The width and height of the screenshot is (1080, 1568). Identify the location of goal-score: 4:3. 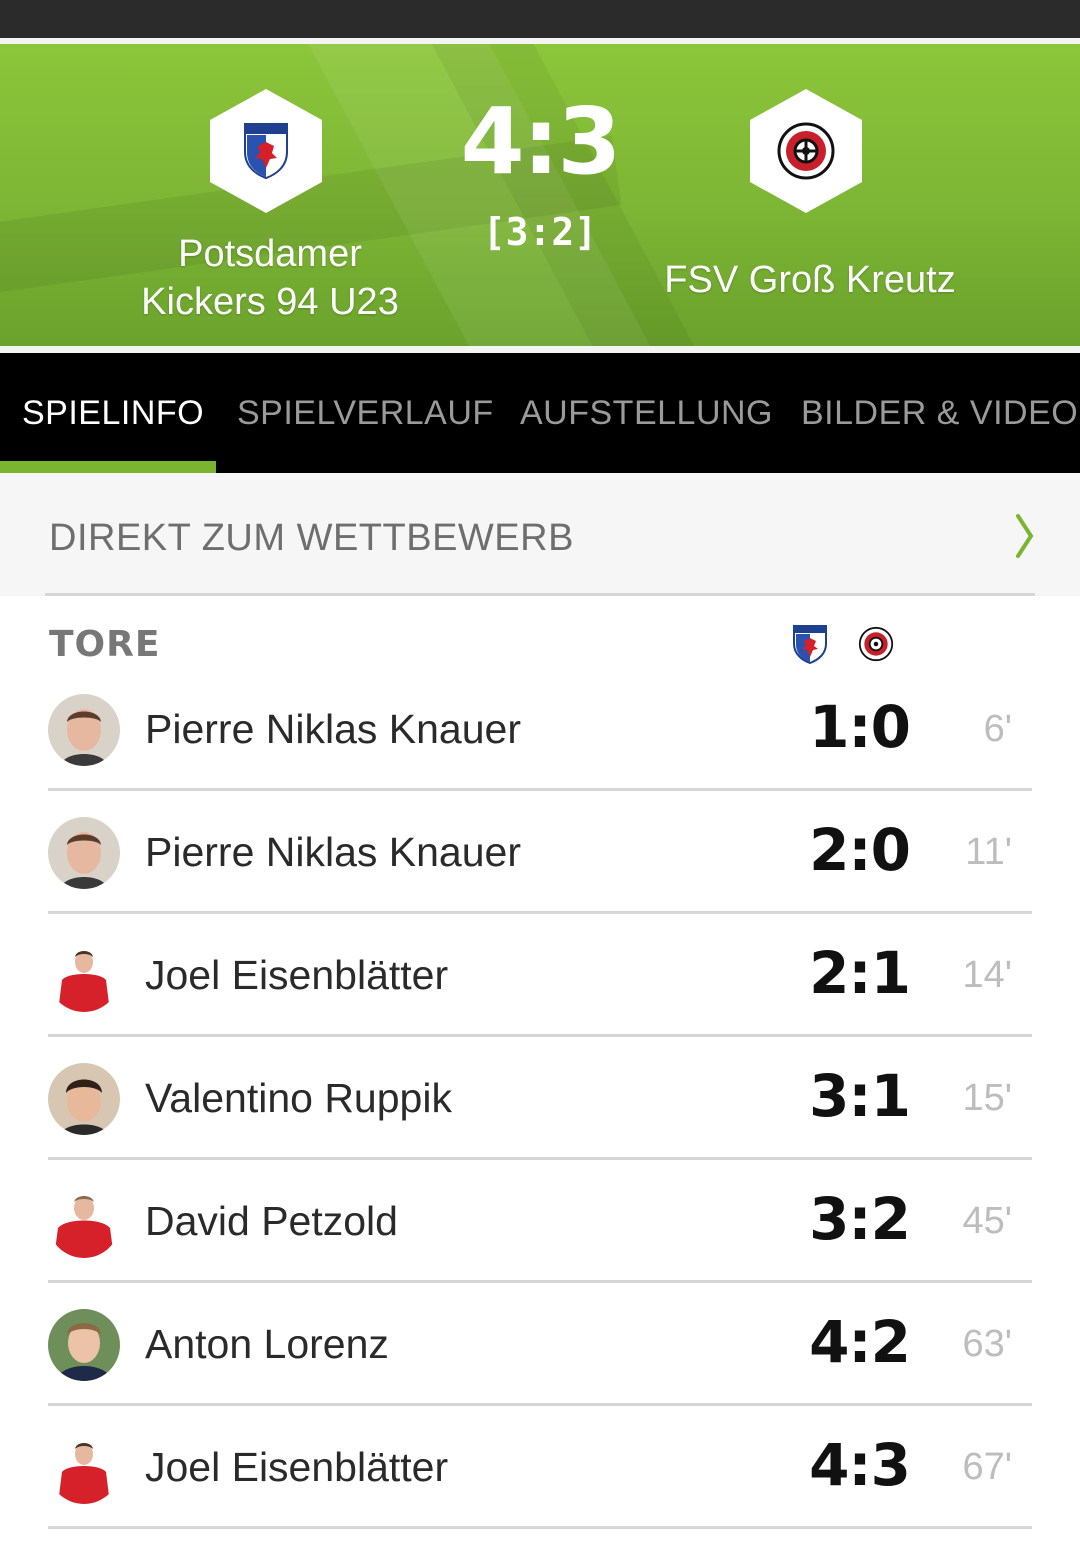
(860, 1465).